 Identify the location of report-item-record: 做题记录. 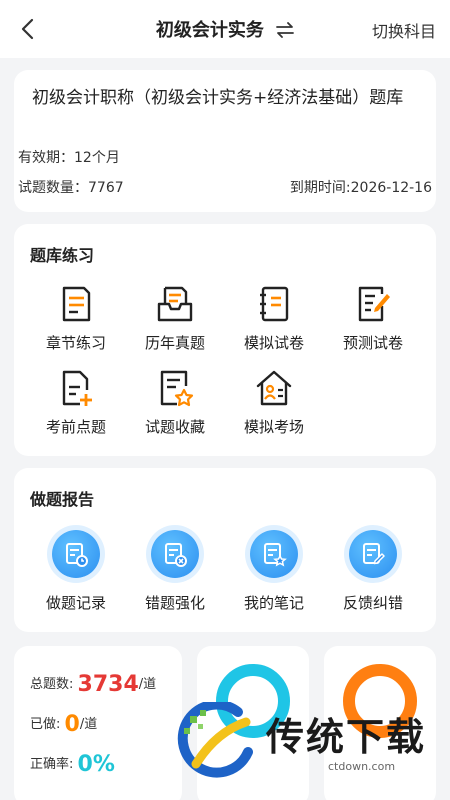
(76, 571).